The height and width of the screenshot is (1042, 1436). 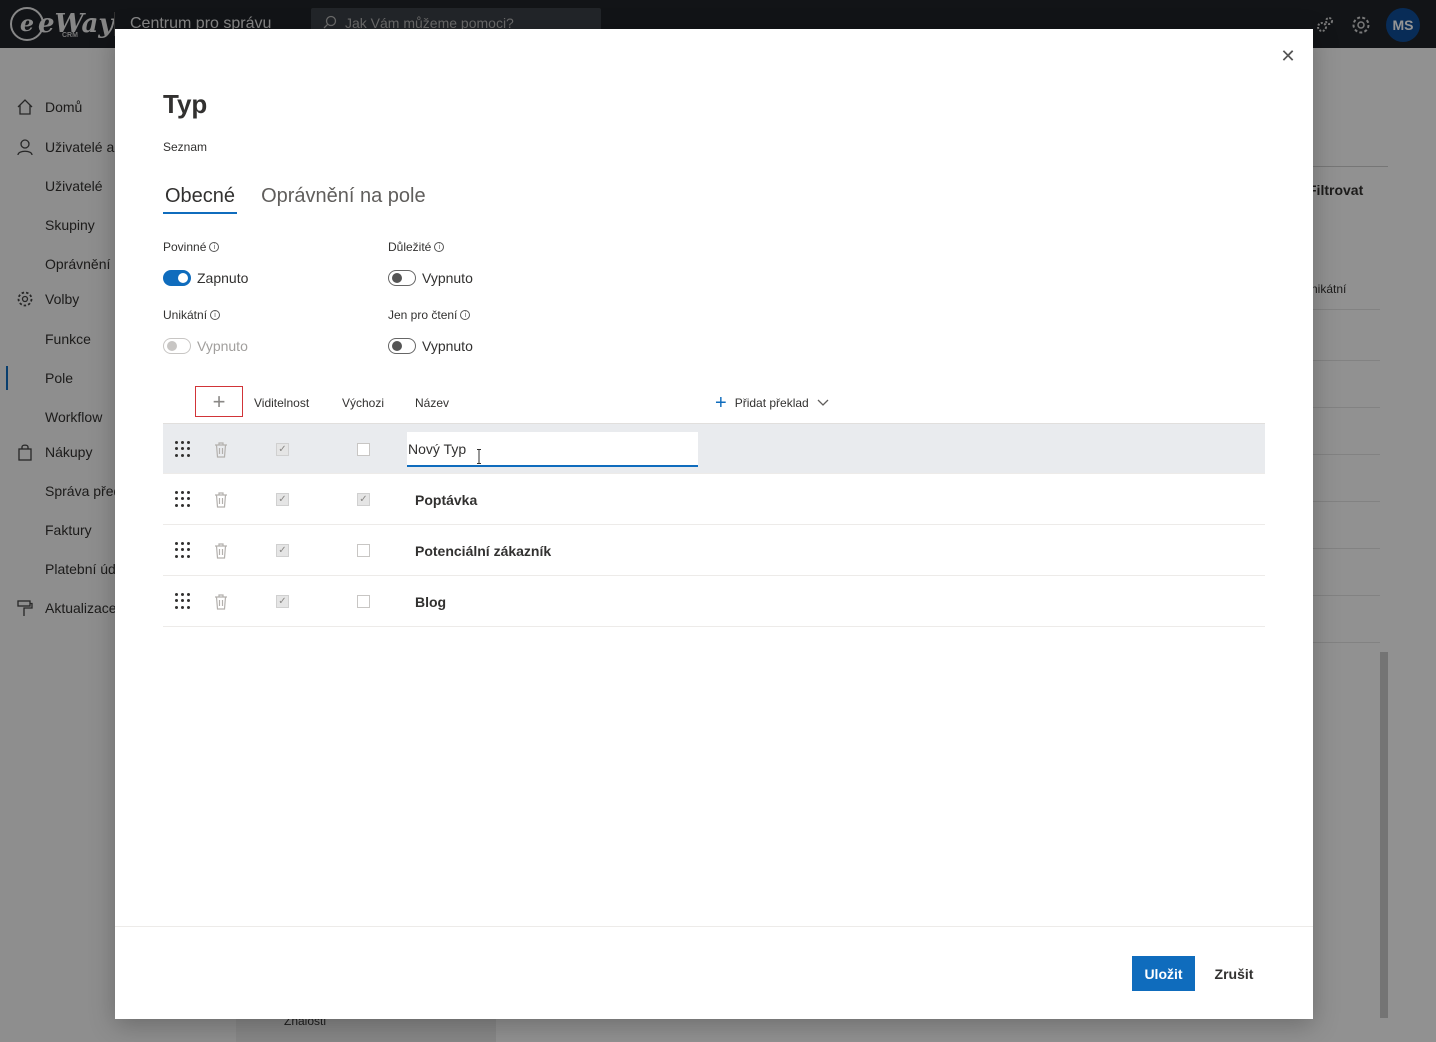 I want to click on item-name: Blog, so click(x=430, y=602).